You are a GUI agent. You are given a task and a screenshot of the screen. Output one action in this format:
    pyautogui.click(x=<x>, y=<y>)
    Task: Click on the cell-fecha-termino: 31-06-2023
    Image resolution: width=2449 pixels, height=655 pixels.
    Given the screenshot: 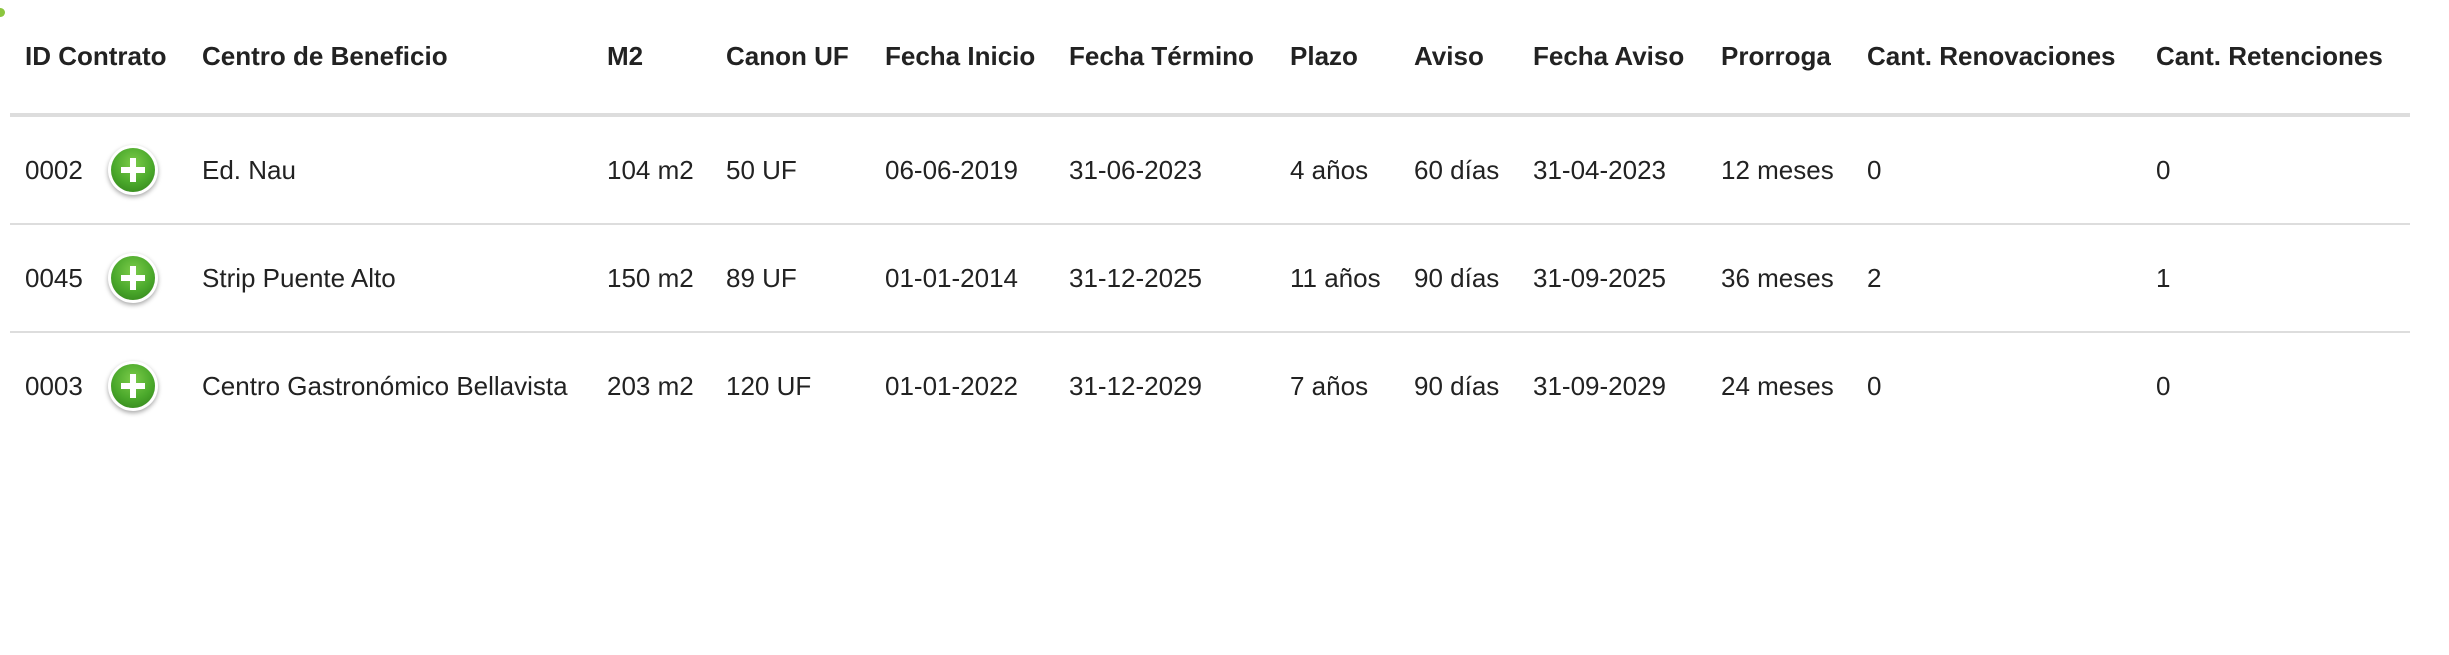 What is the action you would take?
    pyautogui.click(x=1164, y=170)
    